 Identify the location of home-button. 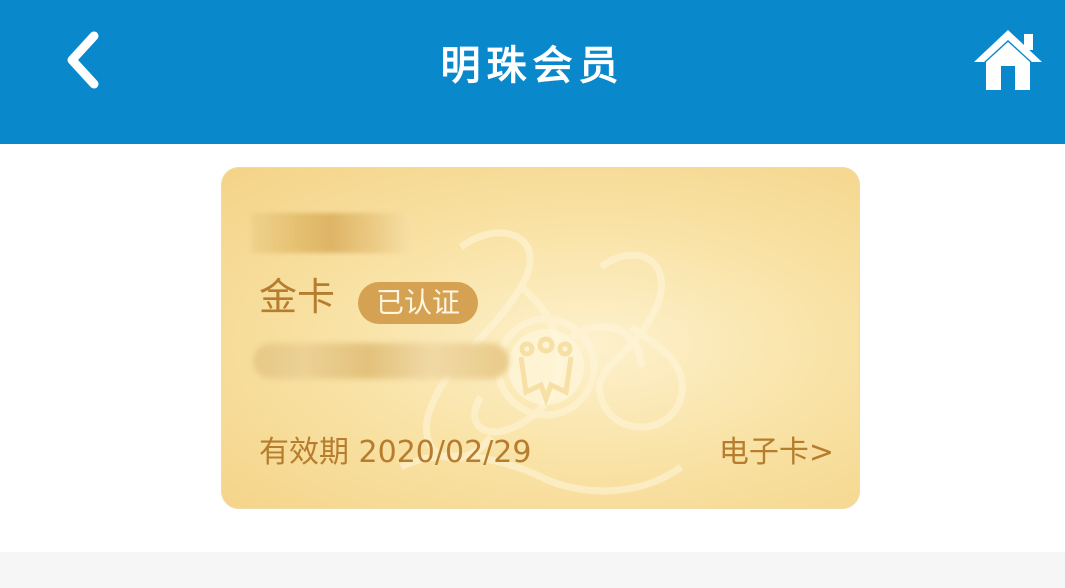
(1008, 60).